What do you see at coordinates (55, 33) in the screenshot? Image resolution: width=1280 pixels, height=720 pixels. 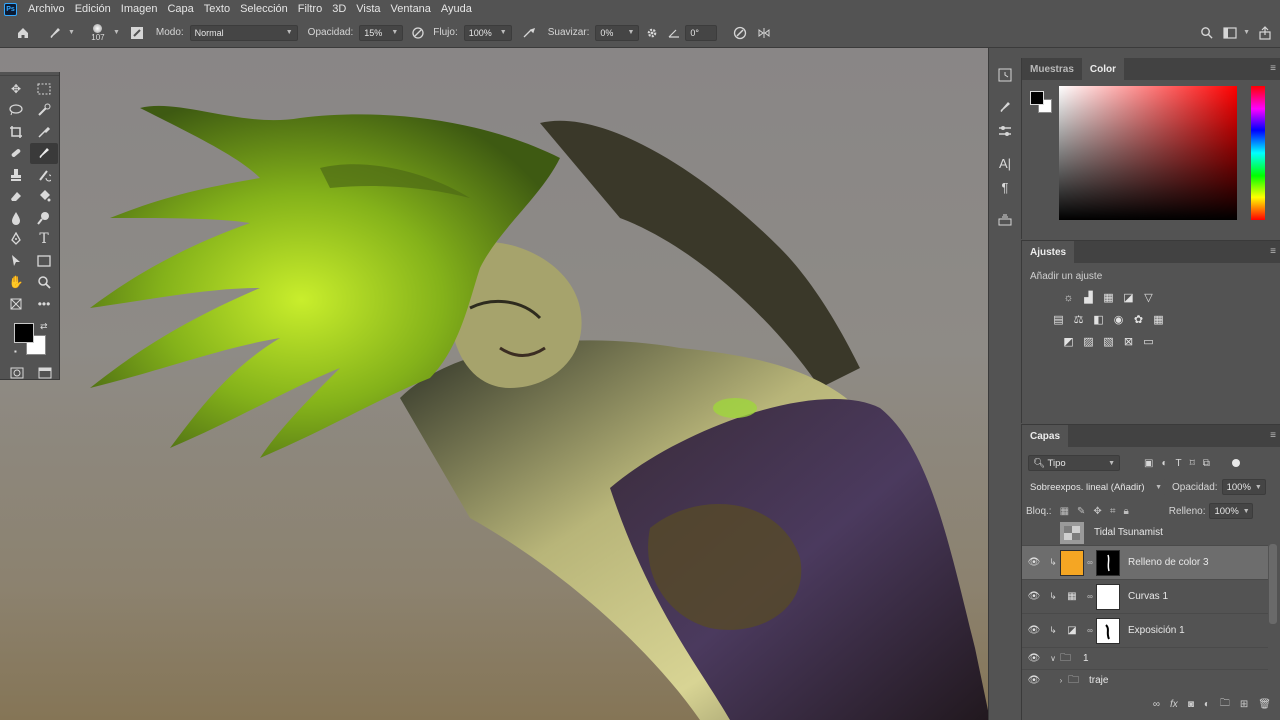 I see `brush-preset-icon` at bounding box center [55, 33].